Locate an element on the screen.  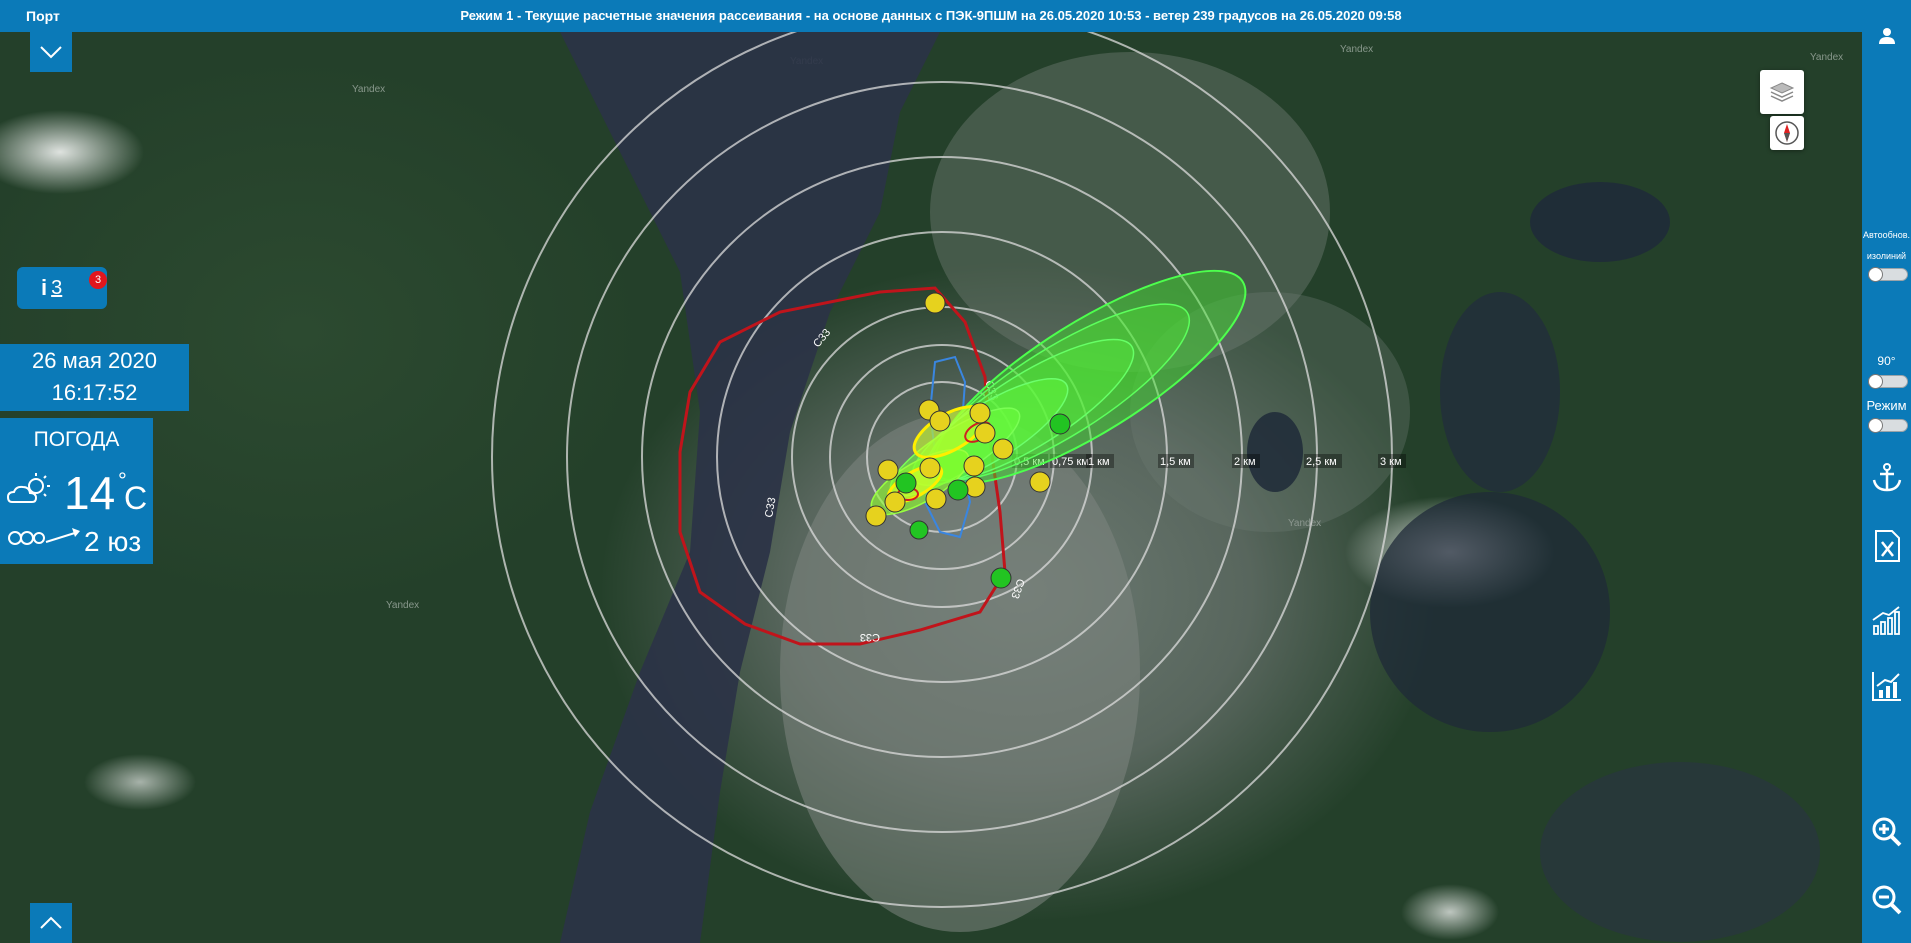
compass-button is located at coordinates (1787, 133).